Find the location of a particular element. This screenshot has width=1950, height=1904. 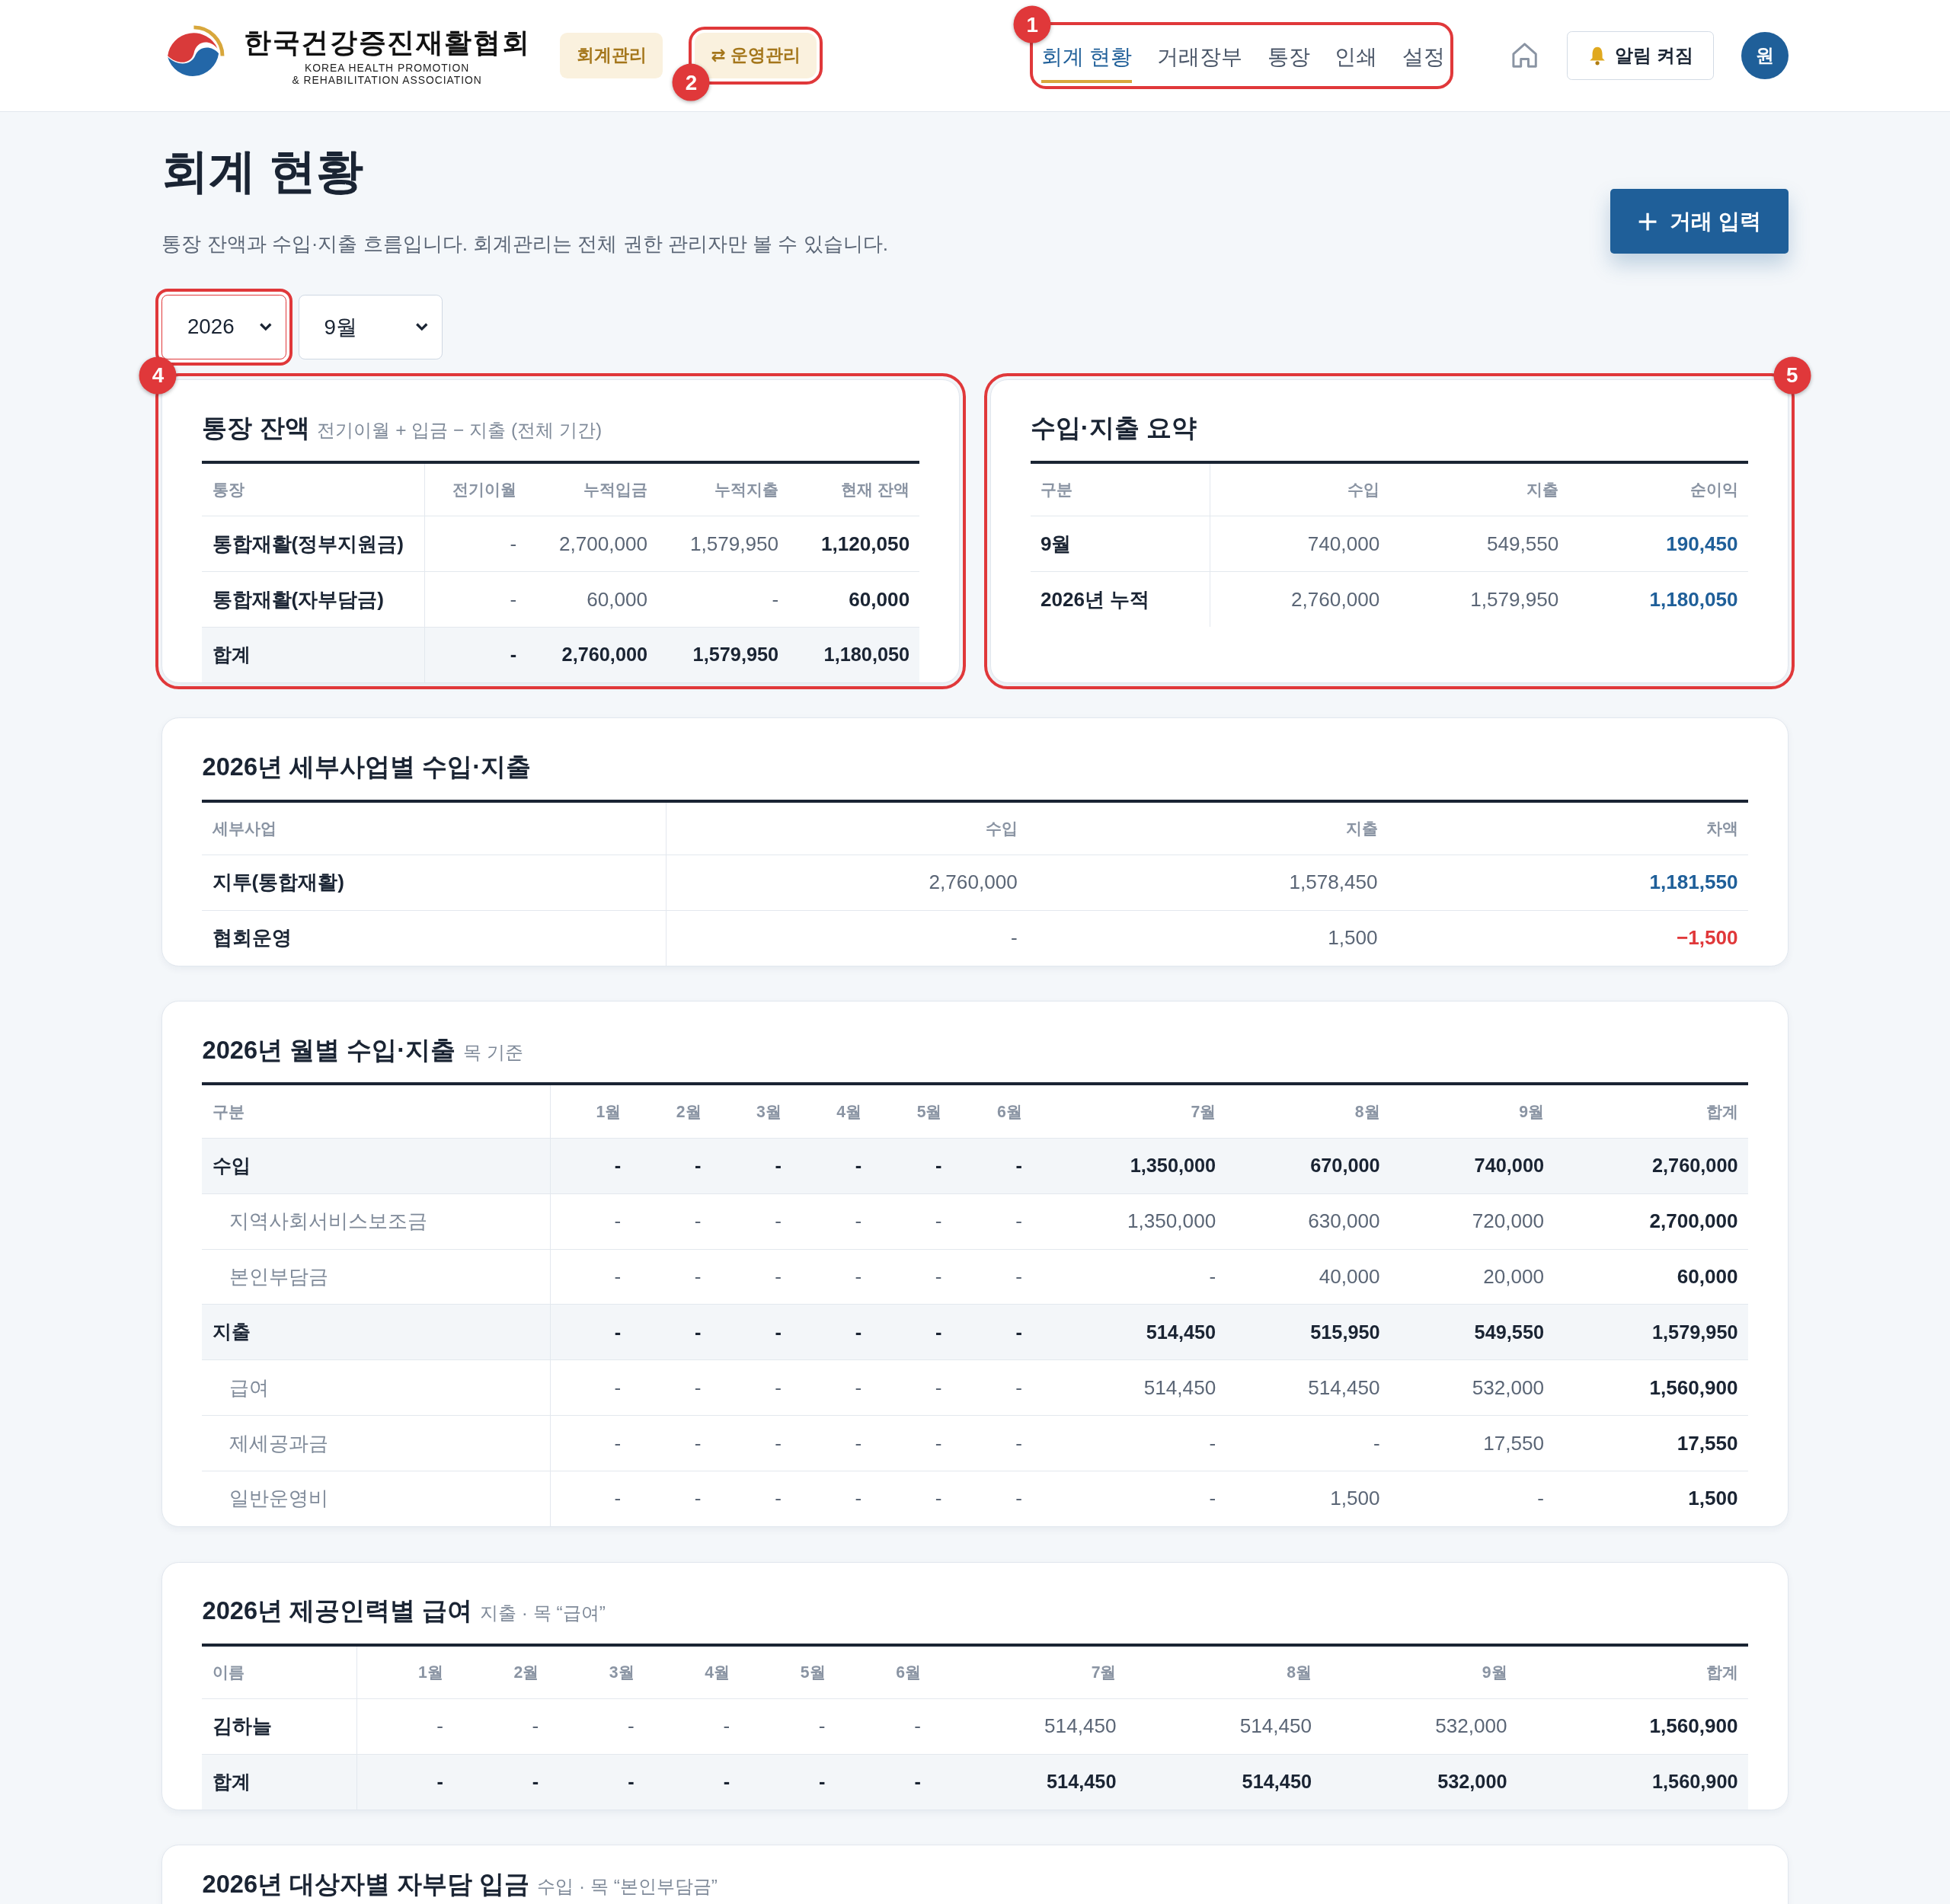

table-cell: −1,500 is located at coordinates (1567, 938).